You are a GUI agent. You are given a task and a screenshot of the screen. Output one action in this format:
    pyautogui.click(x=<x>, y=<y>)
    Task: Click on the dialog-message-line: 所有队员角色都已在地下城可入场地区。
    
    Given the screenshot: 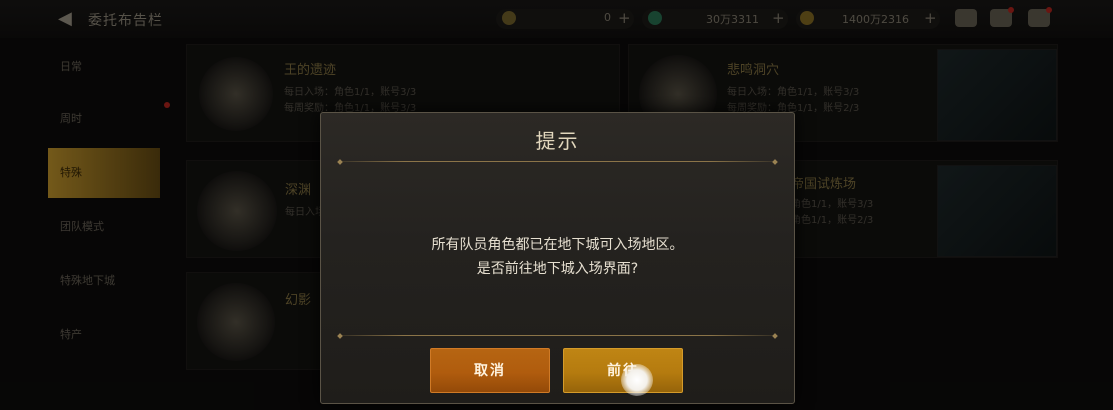 What is the action you would take?
    pyautogui.click(x=557, y=245)
    